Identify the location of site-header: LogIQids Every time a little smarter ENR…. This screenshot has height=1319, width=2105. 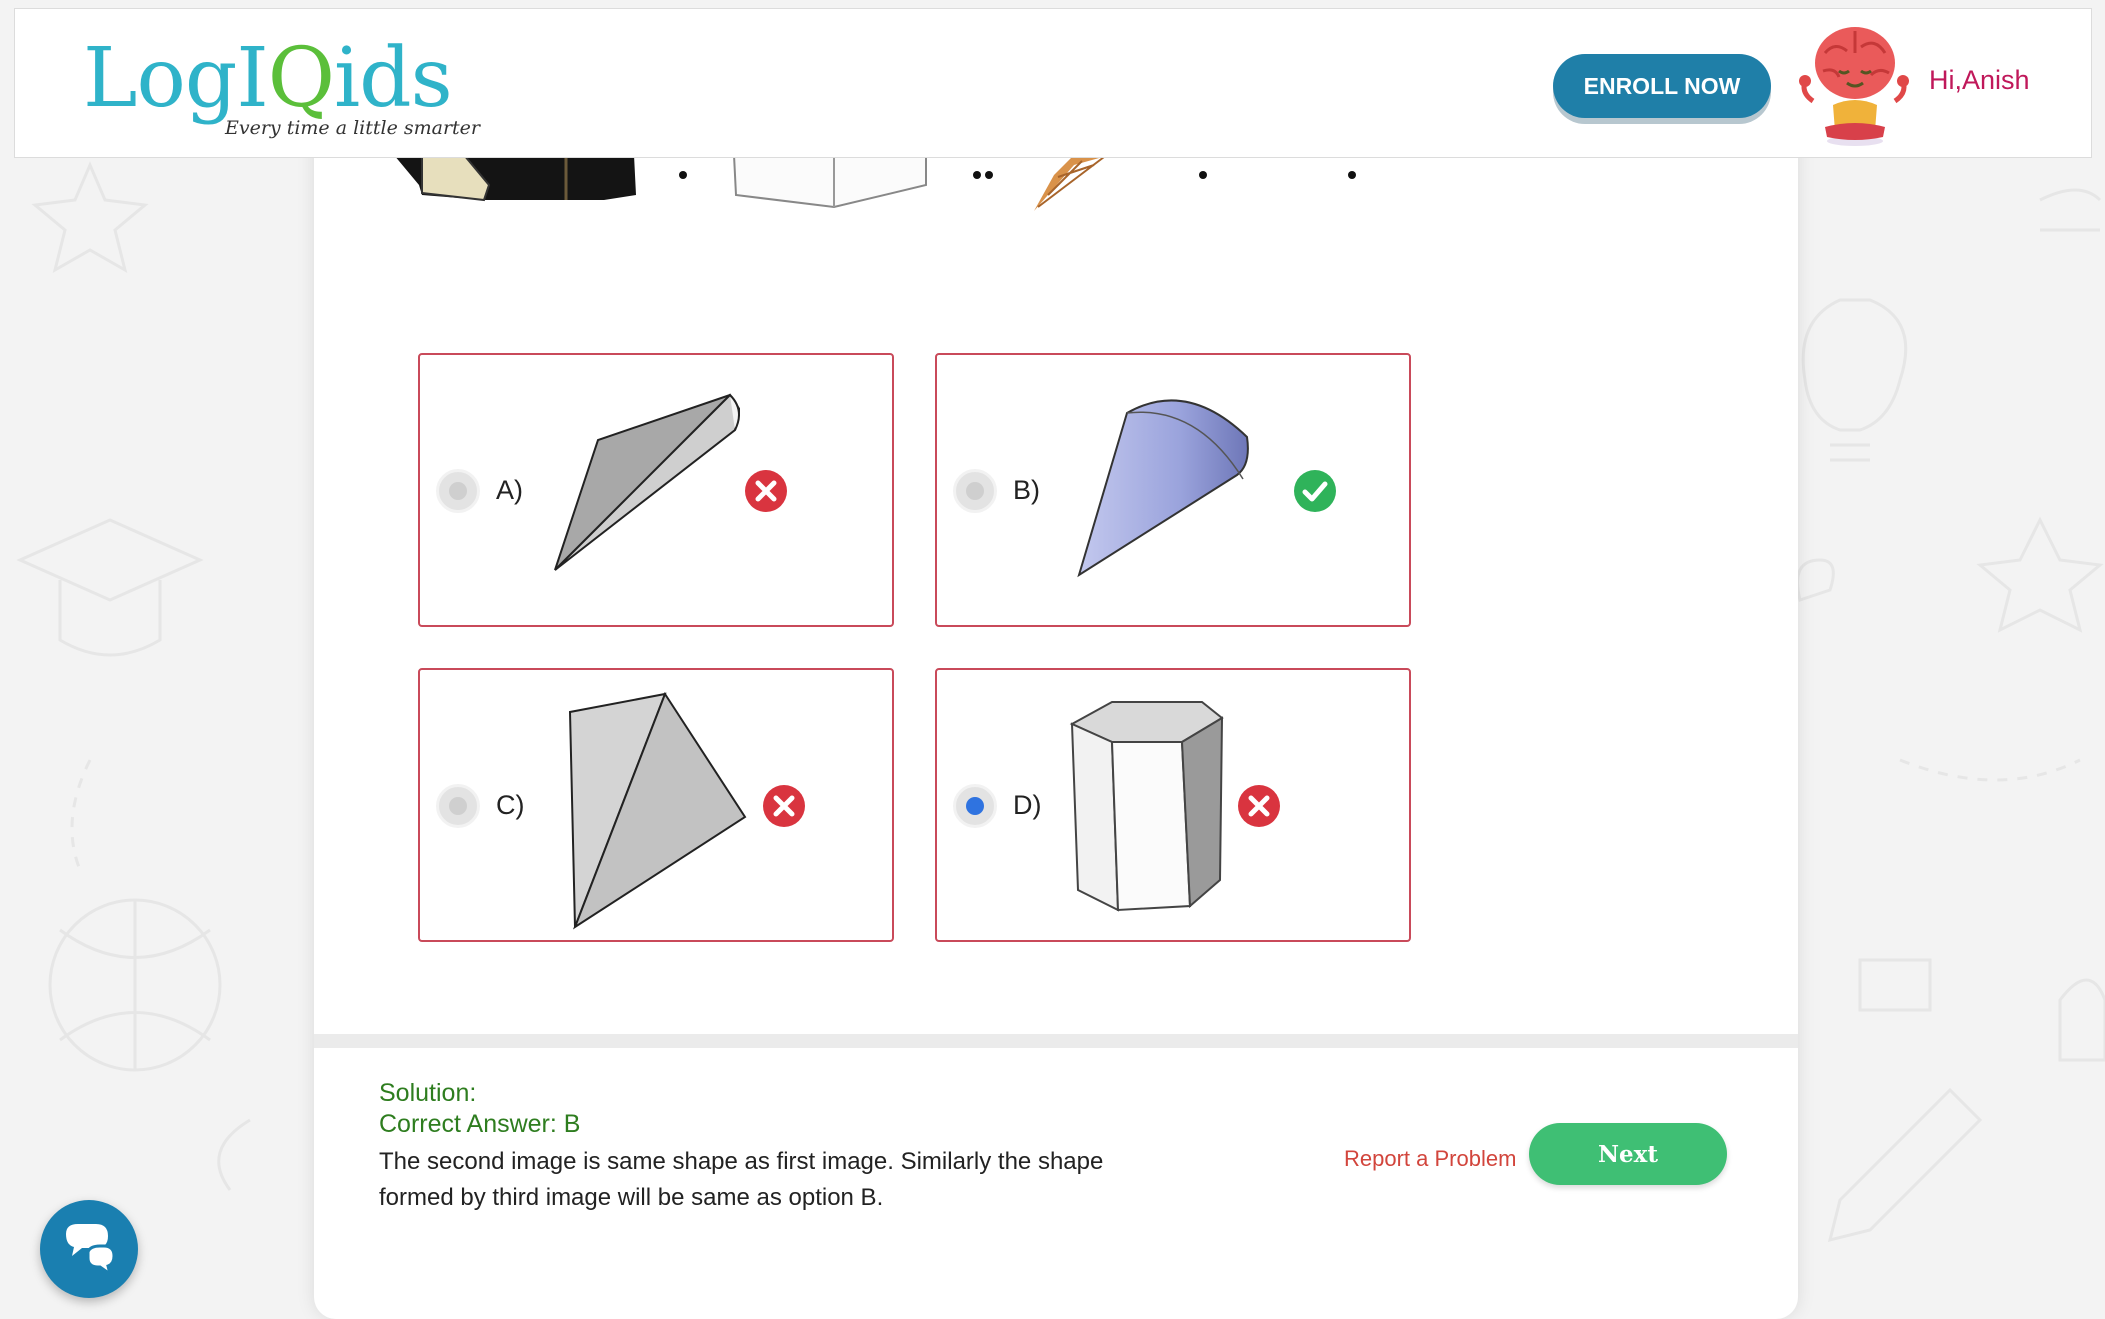
(1053, 83).